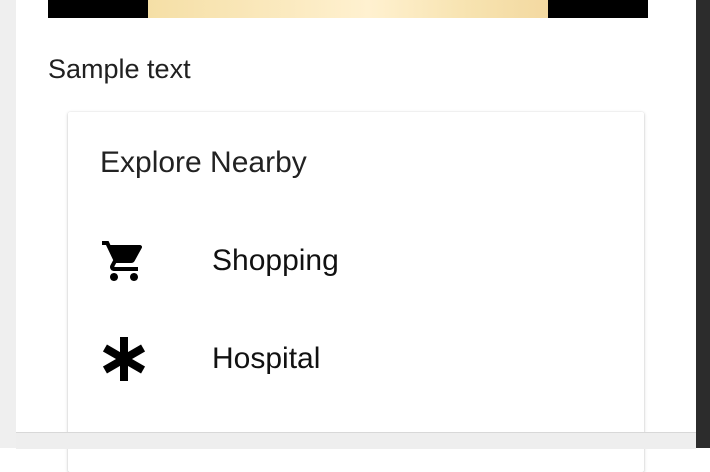  What do you see at coordinates (119, 69) in the screenshot?
I see `sample-text: Sample text` at bounding box center [119, 69].